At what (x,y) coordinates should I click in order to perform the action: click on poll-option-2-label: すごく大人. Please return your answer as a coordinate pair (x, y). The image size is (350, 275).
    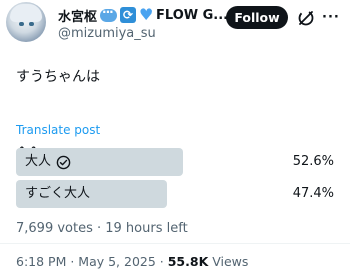
    Looking at the image, I should click on (58, 193).